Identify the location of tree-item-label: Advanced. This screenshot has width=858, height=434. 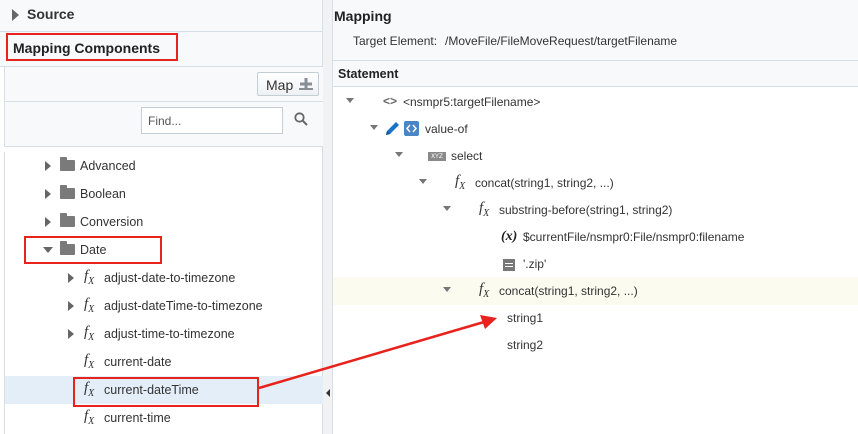
(108, 166).